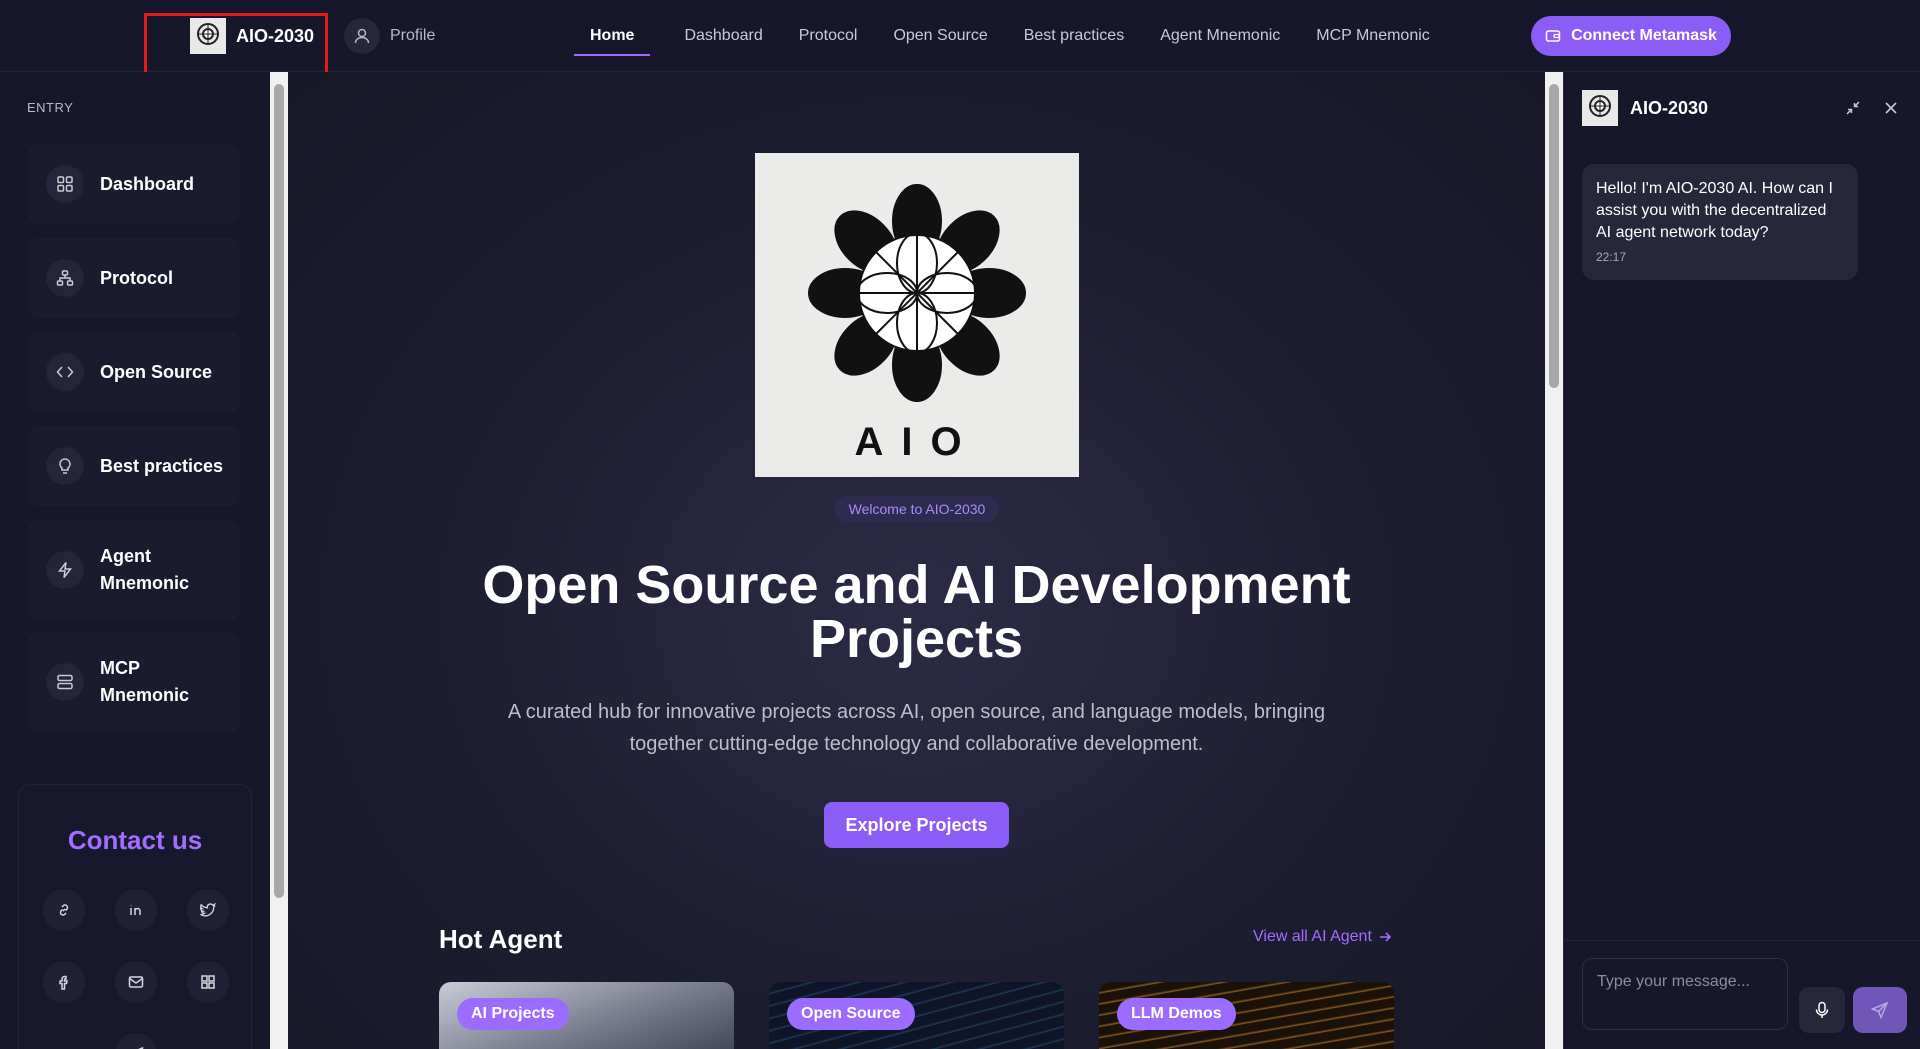 The width and height of the screenshot is (1920, 1049). I want to click on brand-link: AIO-2030, so click(252, 36).